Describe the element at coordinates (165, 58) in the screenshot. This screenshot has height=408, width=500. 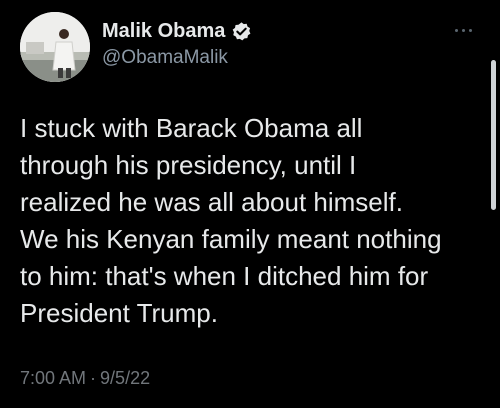
I see `author-handle: @ObamaMalik` at that location.